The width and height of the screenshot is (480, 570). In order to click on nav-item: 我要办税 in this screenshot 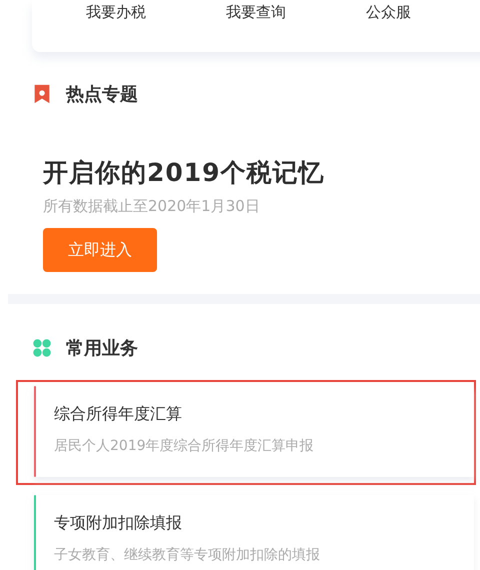, I will do `click(116, 13)`.